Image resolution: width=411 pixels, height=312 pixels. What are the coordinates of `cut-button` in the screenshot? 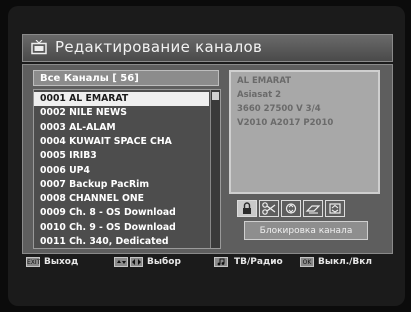 It's located at (269, 208).